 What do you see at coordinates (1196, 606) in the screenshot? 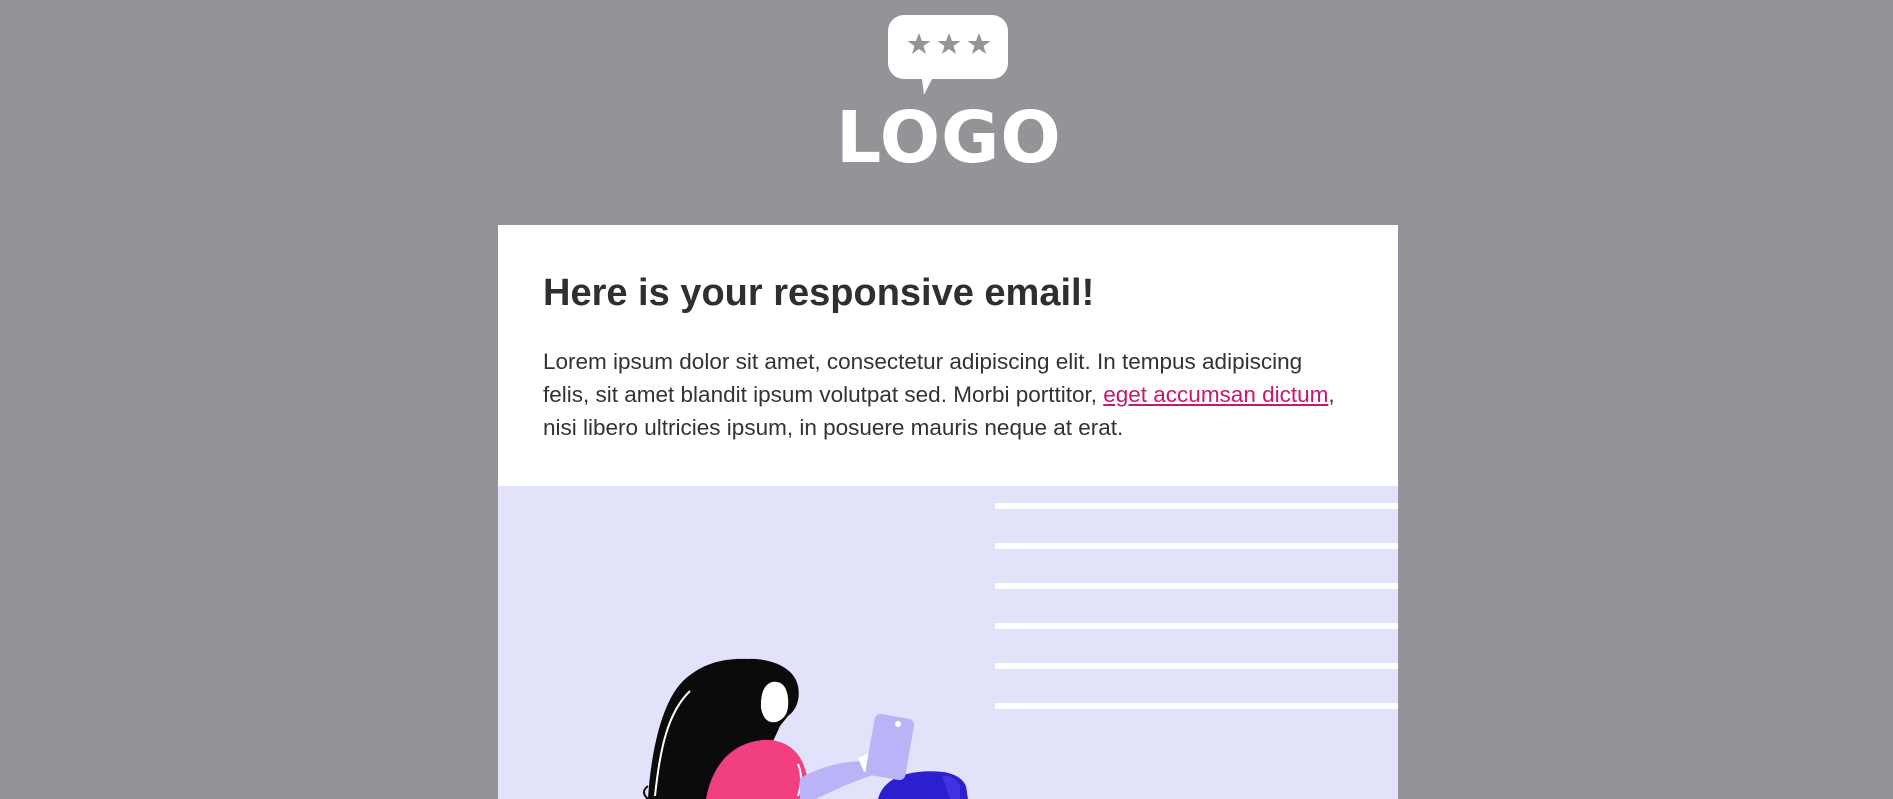
I see `decorative-lines` at bounding box center [1196, 606].